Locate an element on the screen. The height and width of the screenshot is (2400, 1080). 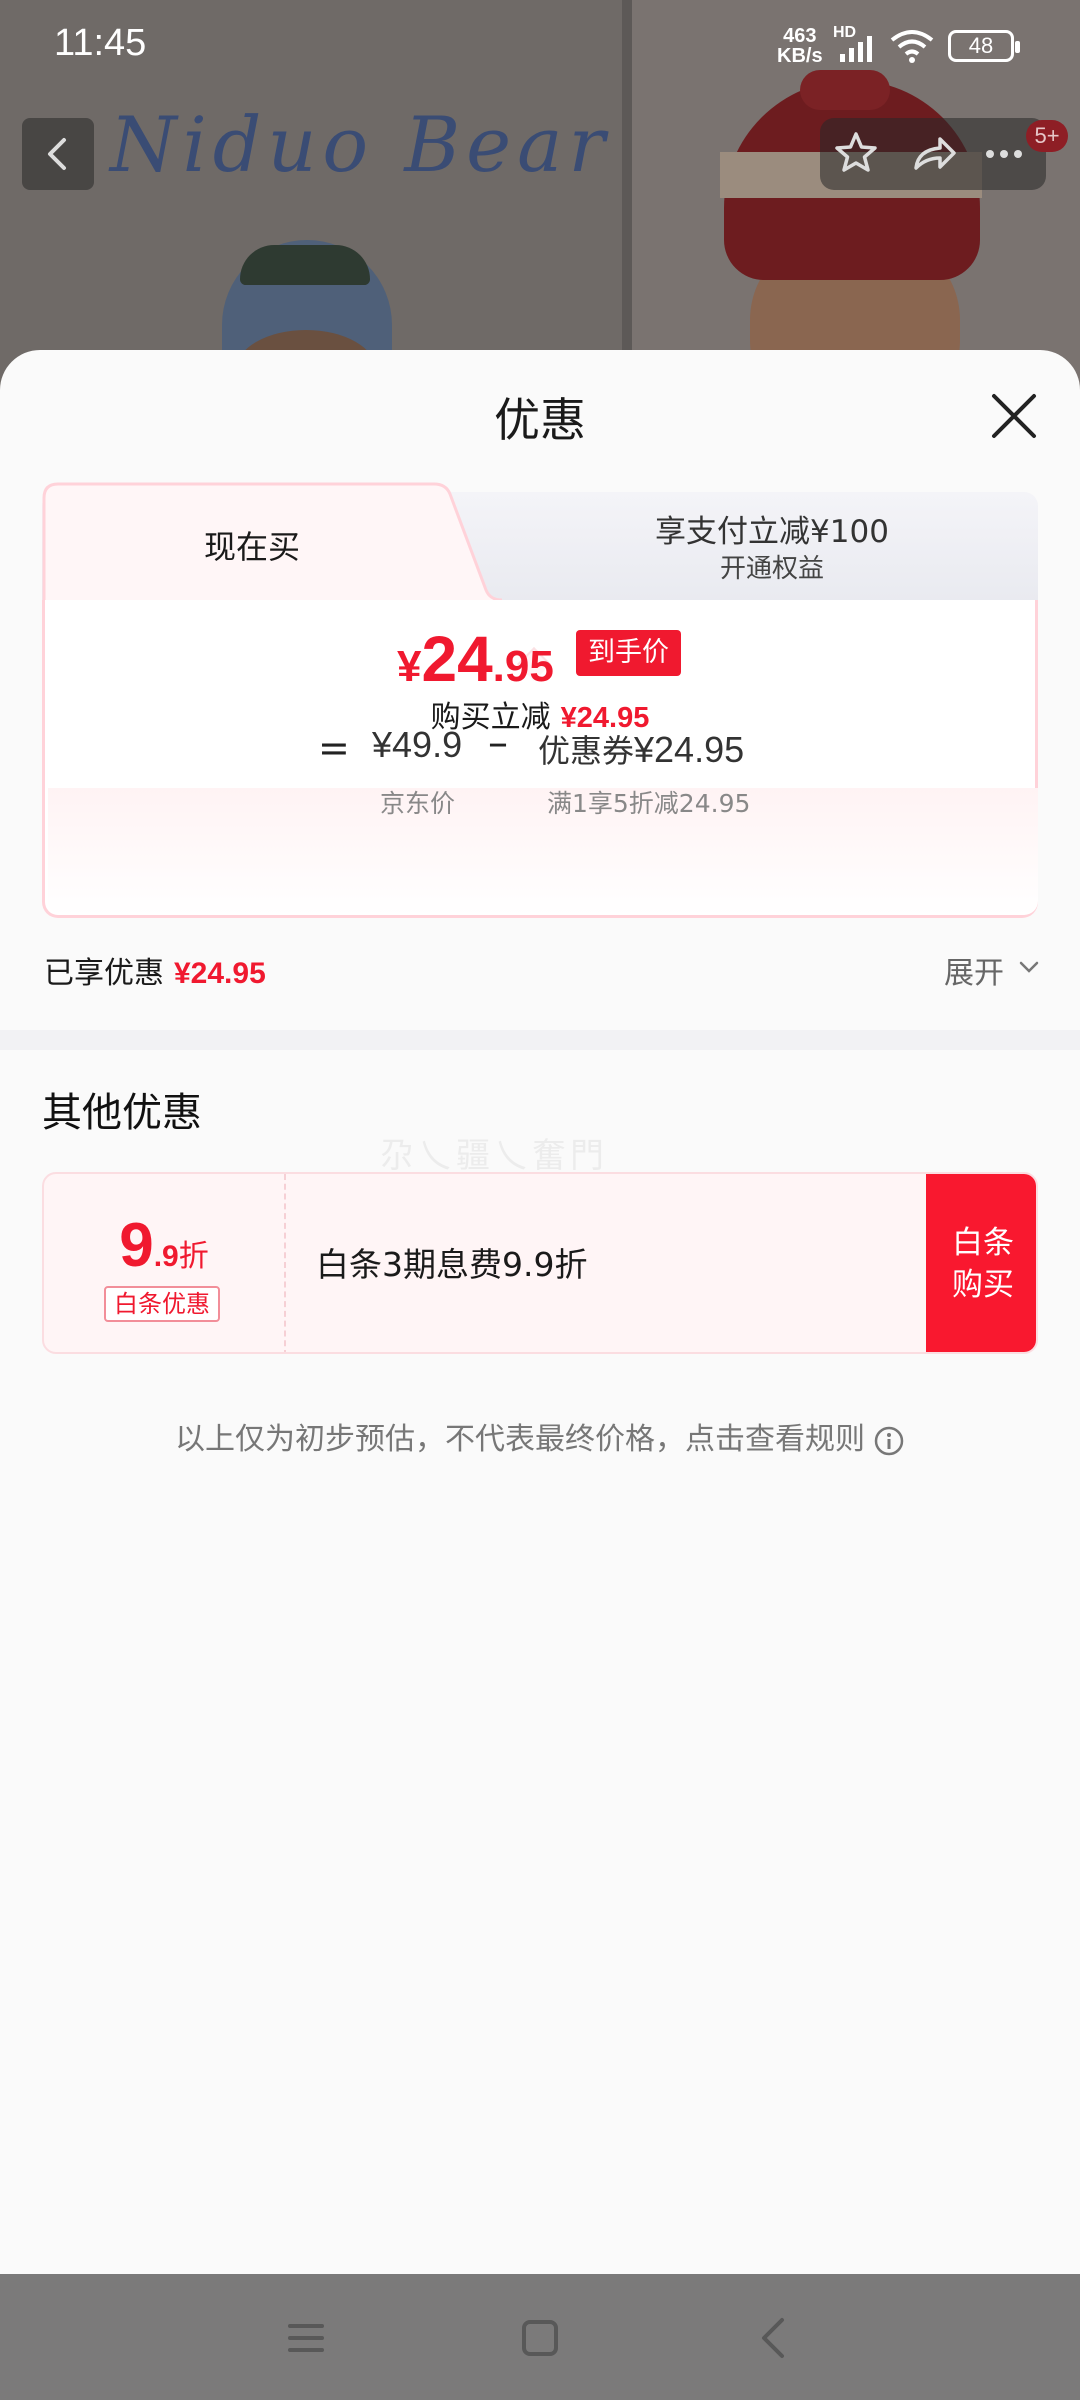
promo-discount-area: 9.9折 白条优惠 is located at coordinates (164, 1263).